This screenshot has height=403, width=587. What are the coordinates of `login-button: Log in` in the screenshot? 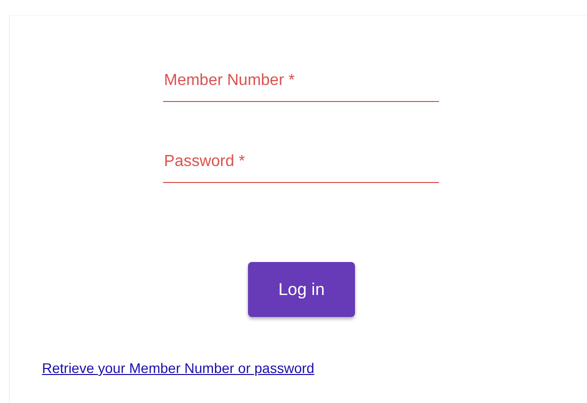 It's located at (301, 289).